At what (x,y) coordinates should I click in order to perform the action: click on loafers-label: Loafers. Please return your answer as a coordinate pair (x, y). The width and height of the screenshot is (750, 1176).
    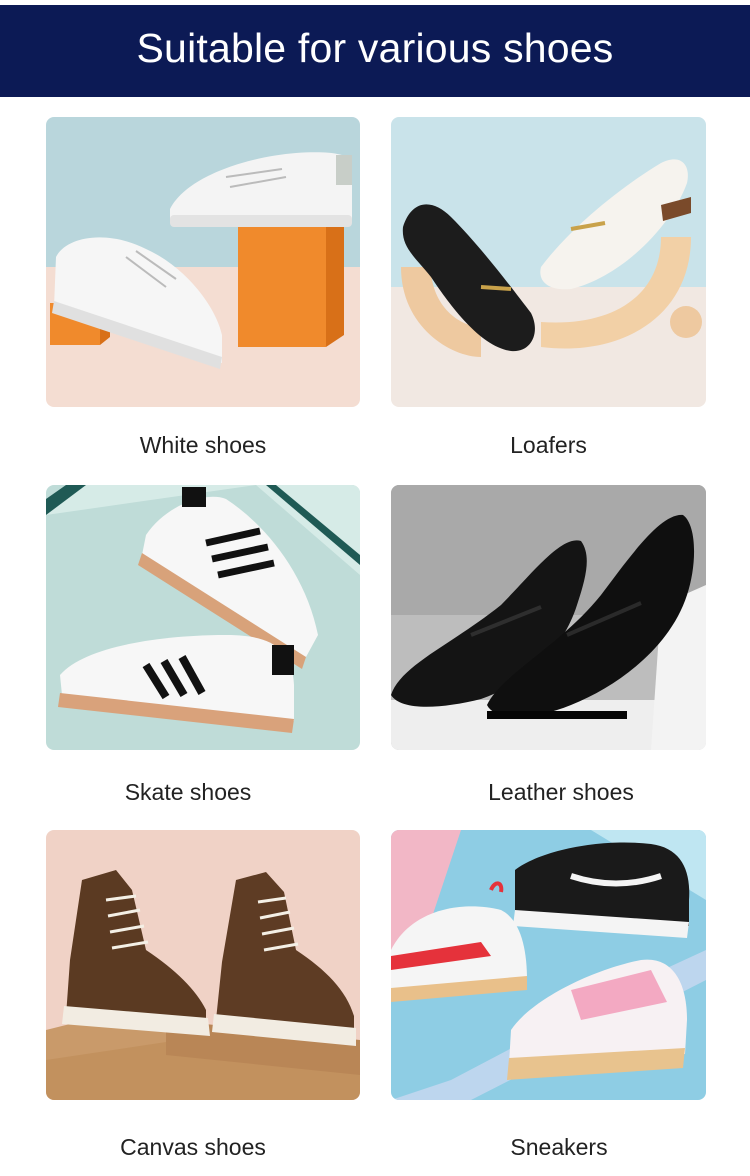
    Looking at the image, I should click on (548, 445).